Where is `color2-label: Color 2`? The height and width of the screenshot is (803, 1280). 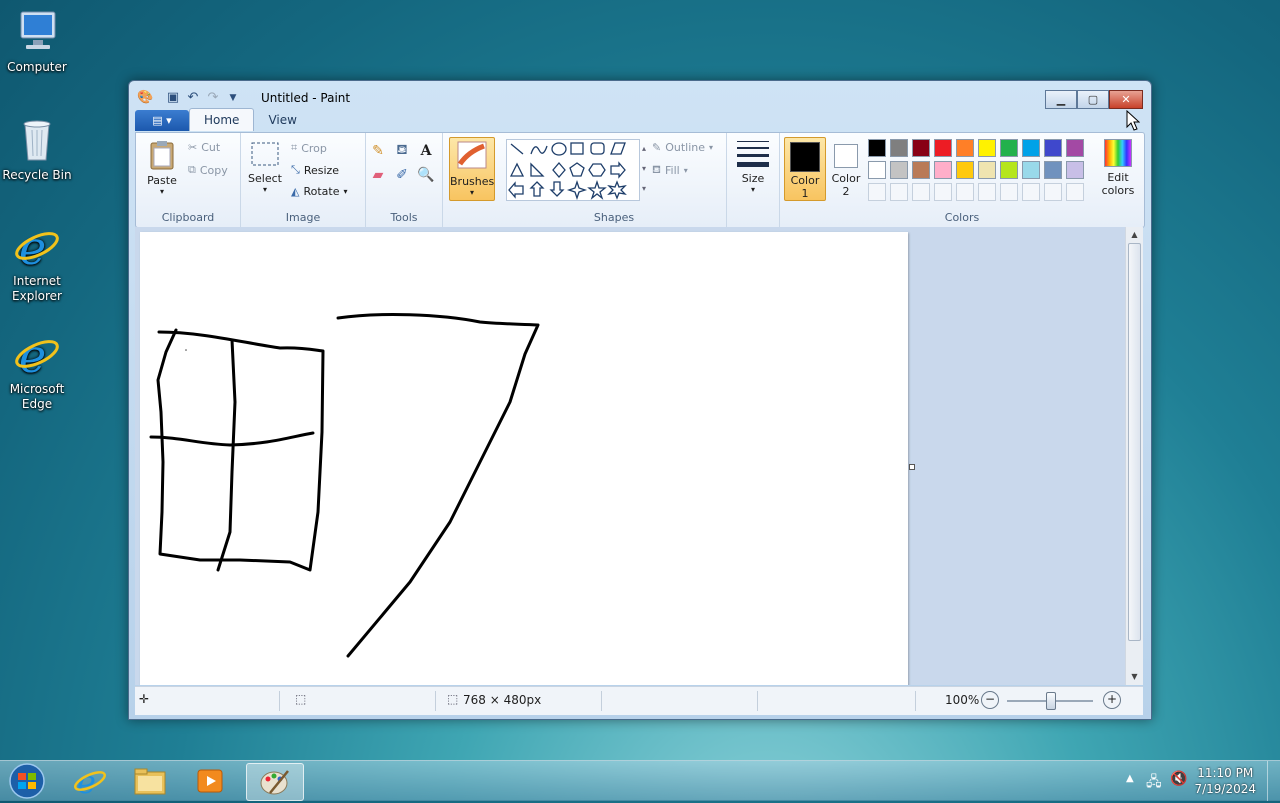 color2-label: Color 2 is located at coordinates (846, 185).